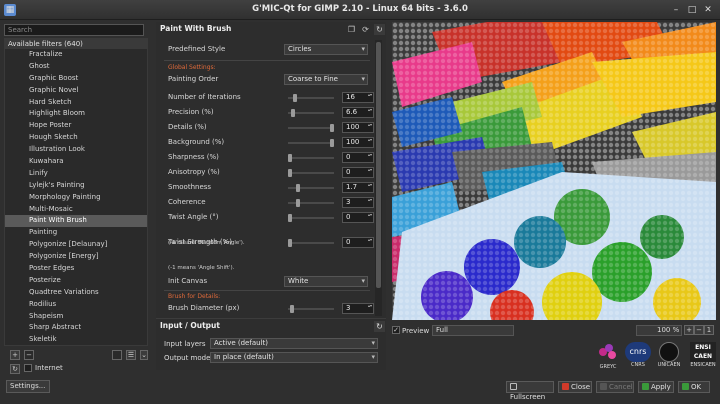  What do you see at coordinates (76, 305) in the screenshot?
I see `filter-item: Rodilius` at bounding box center [76, 305].